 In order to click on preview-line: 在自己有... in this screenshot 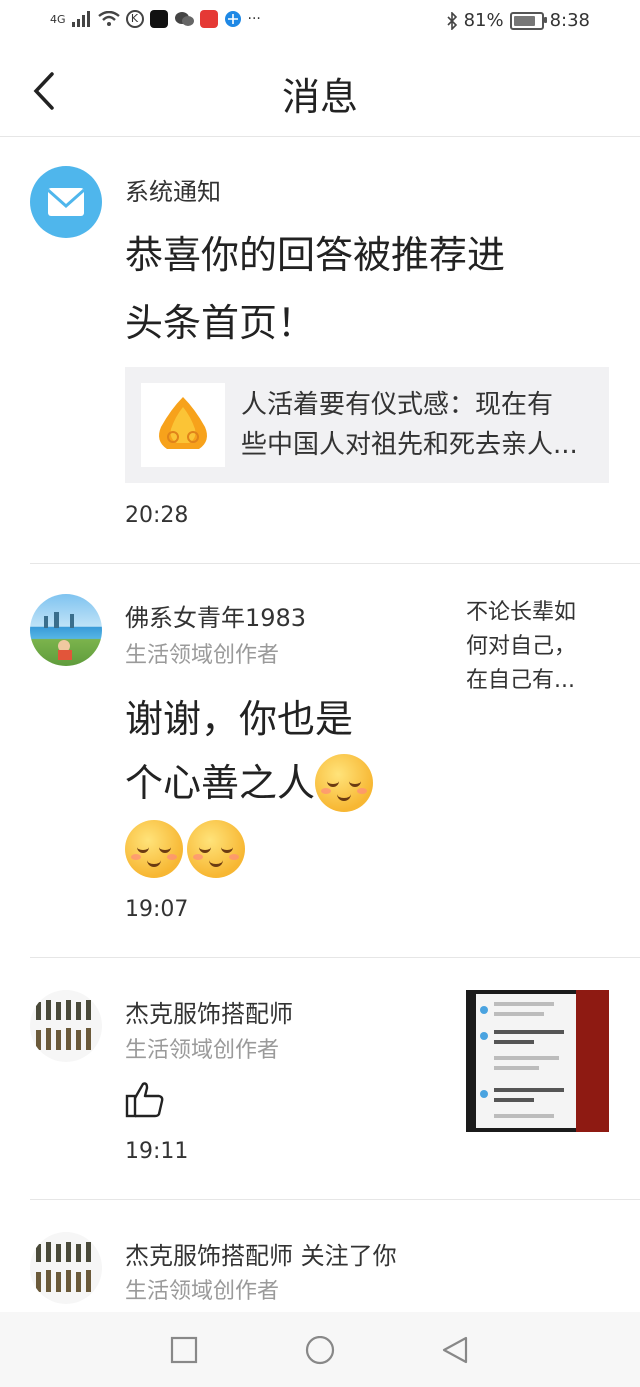, I will do `click(520, 680)`.